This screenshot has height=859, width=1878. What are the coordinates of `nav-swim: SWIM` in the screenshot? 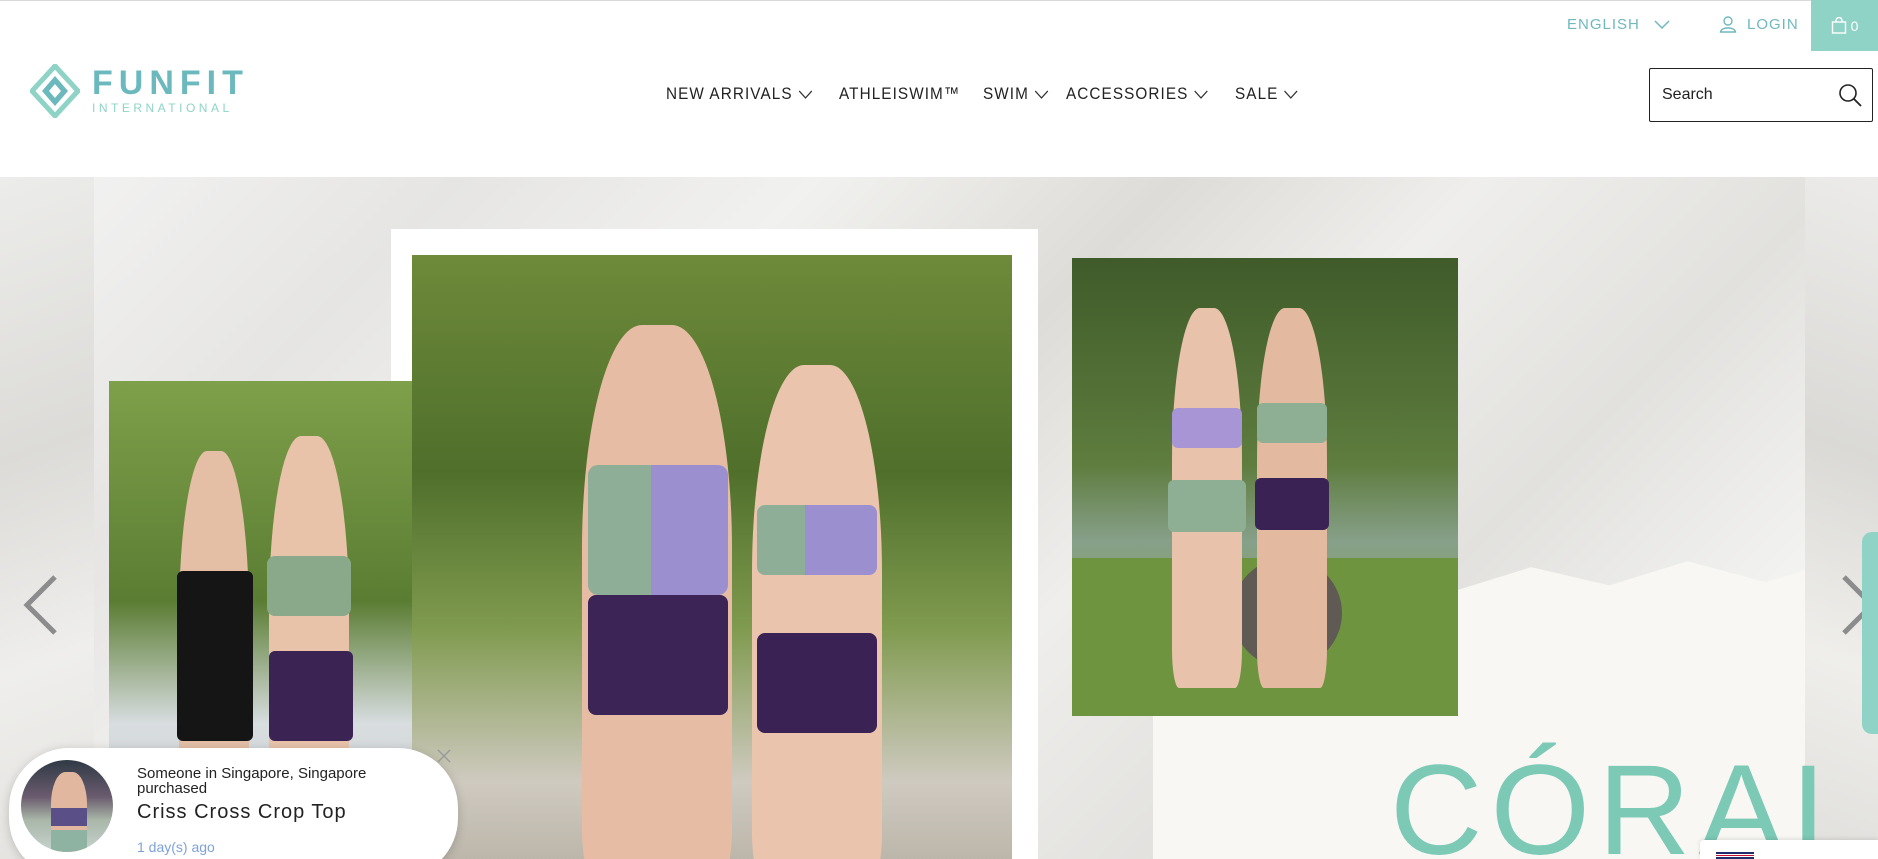 It's located at (1016, 94).